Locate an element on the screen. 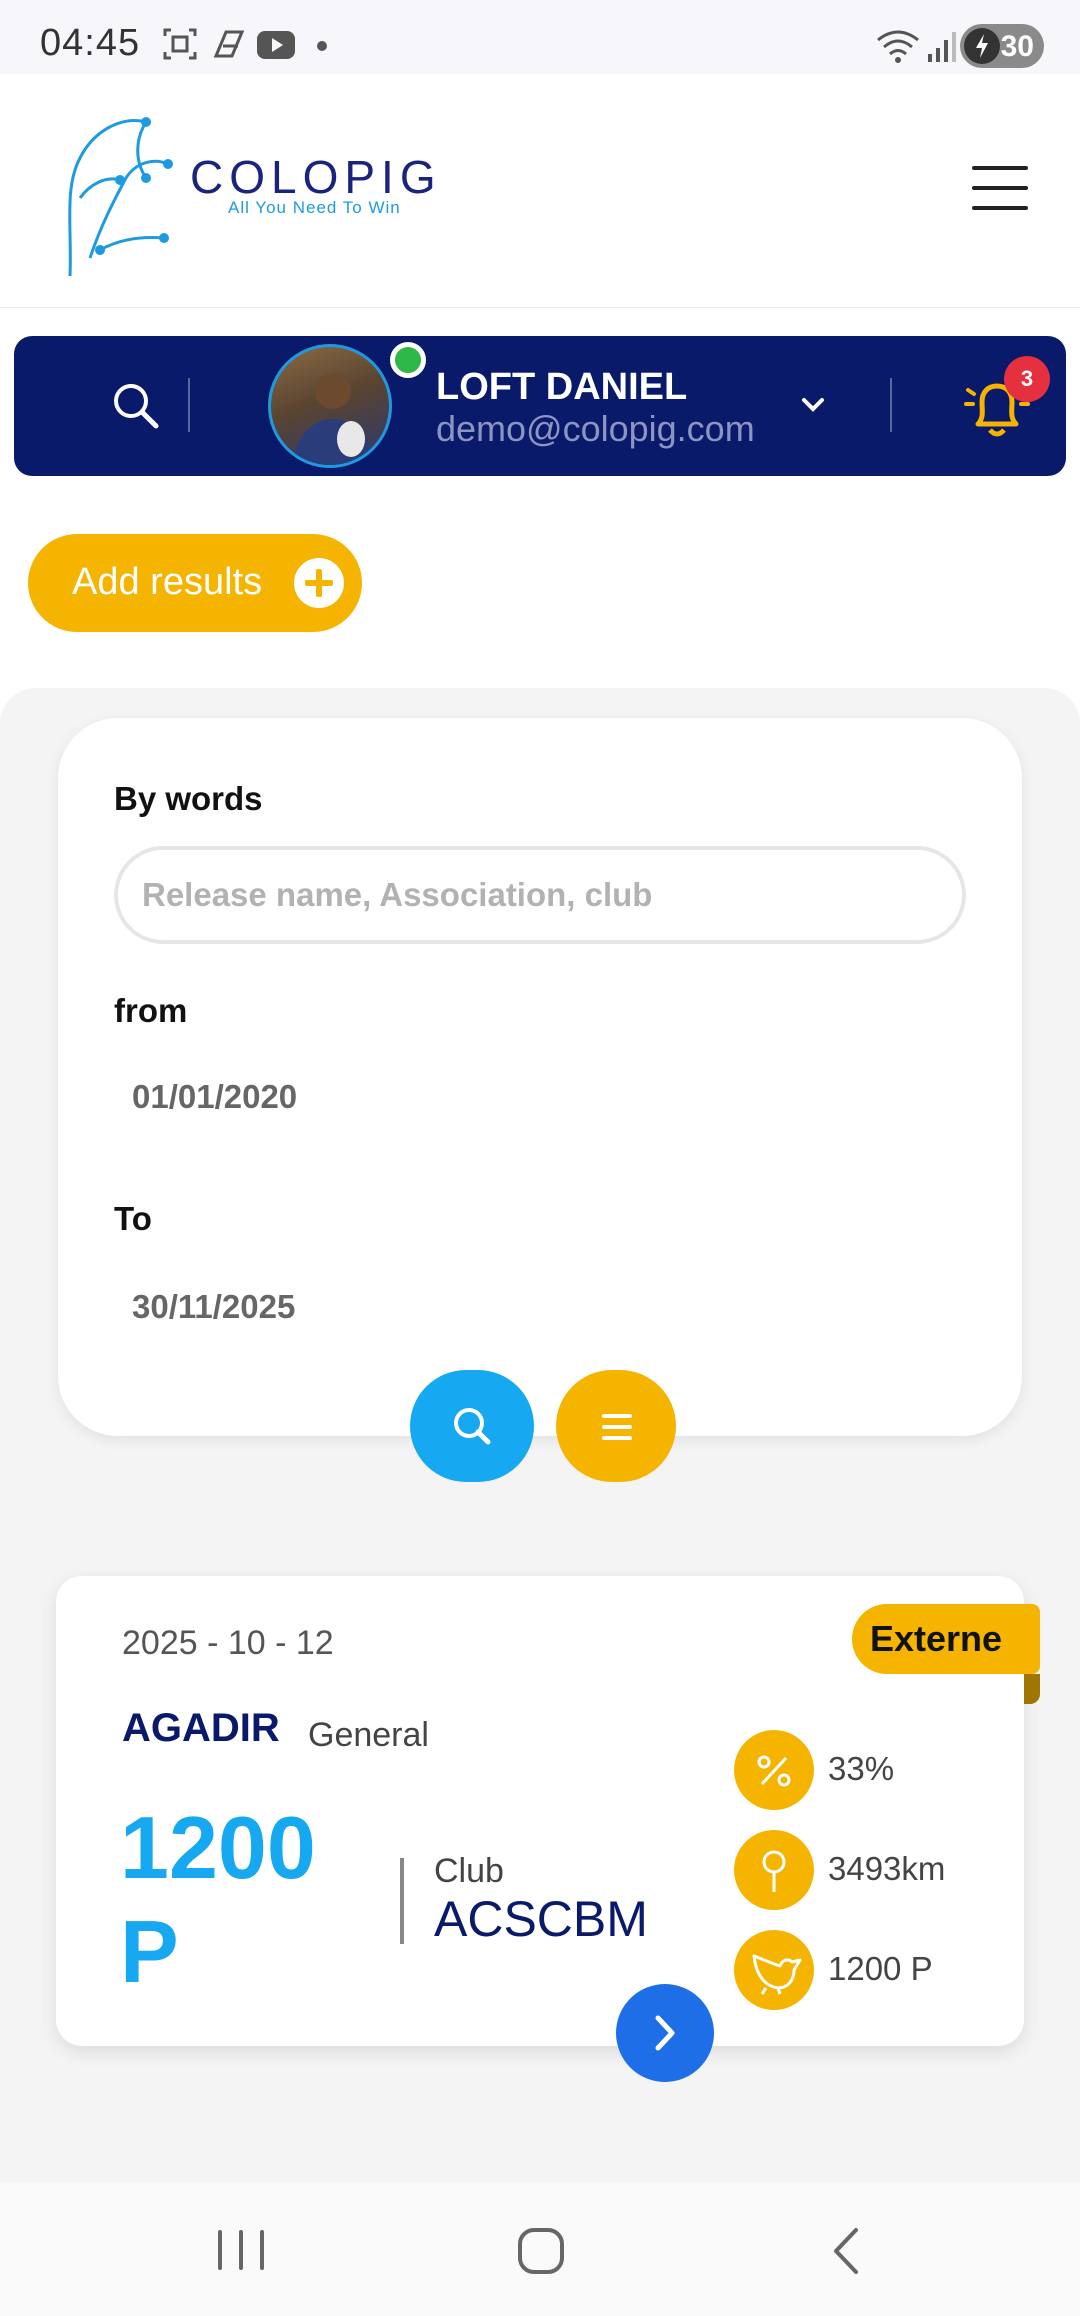  result-type: General is located at coordinates (368, 1735).